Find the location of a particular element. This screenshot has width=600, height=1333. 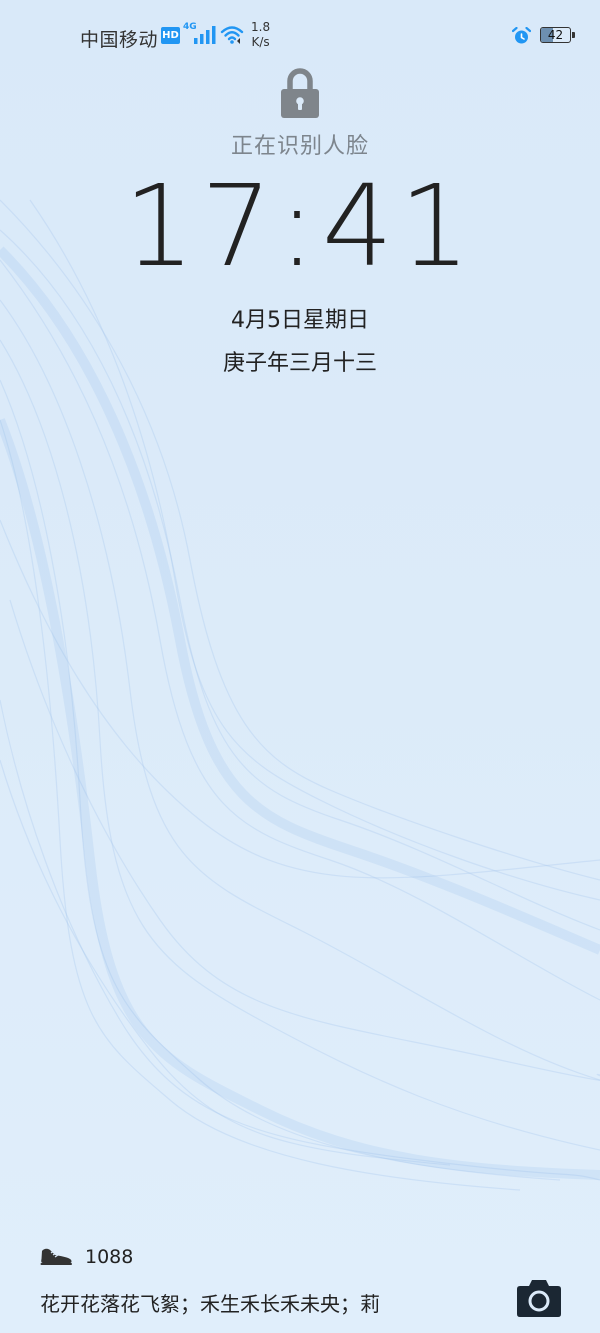

network-speed: 1.8 K/s is located at coordinates (260, 35).